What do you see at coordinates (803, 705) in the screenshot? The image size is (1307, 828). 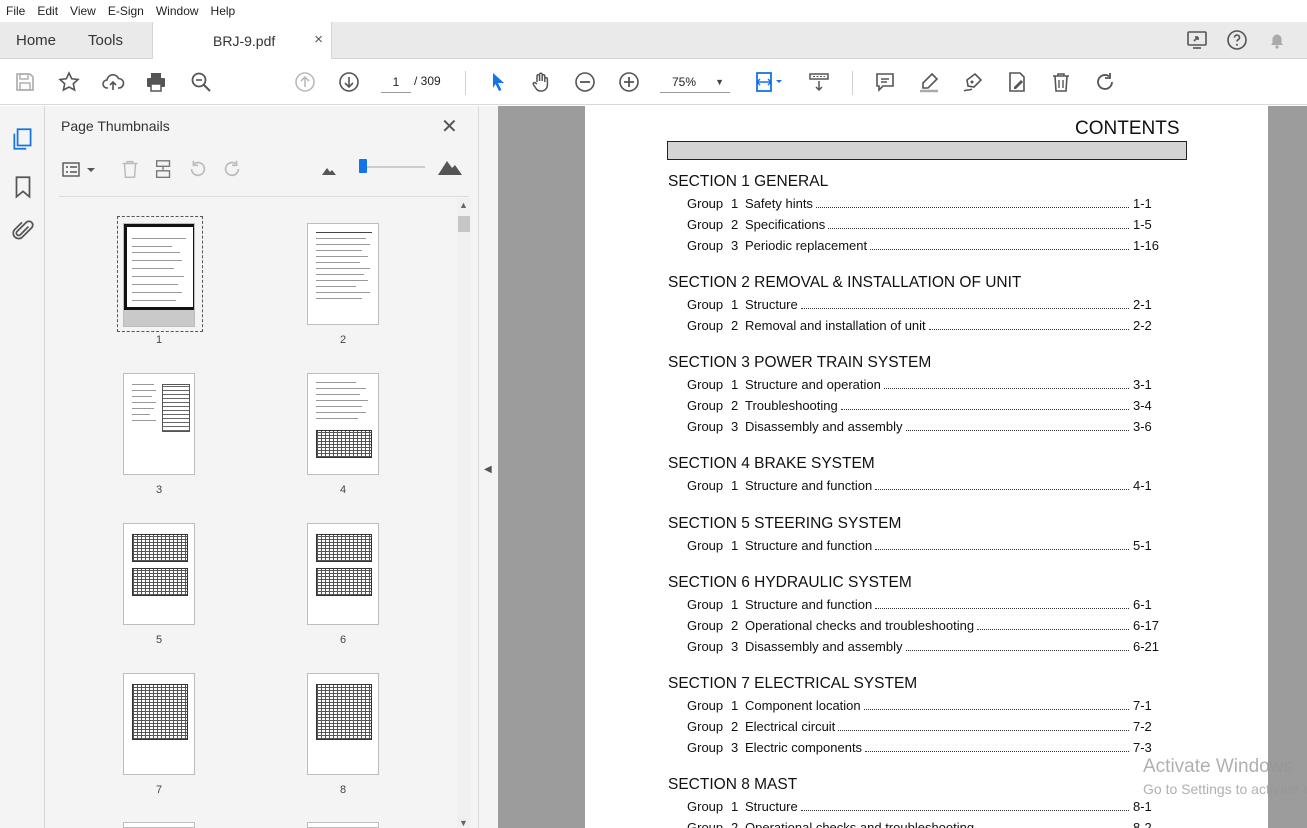 I see `toc-entry-title: Component location` at bounding box center [803, 705].